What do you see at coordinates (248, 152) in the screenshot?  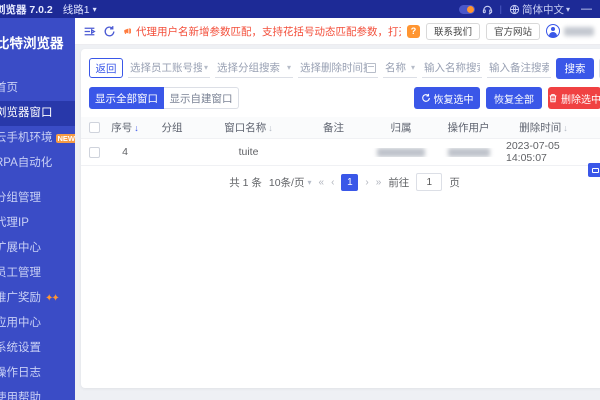 I see `cell-window-name: tuite` at bounding box center [248, 152].